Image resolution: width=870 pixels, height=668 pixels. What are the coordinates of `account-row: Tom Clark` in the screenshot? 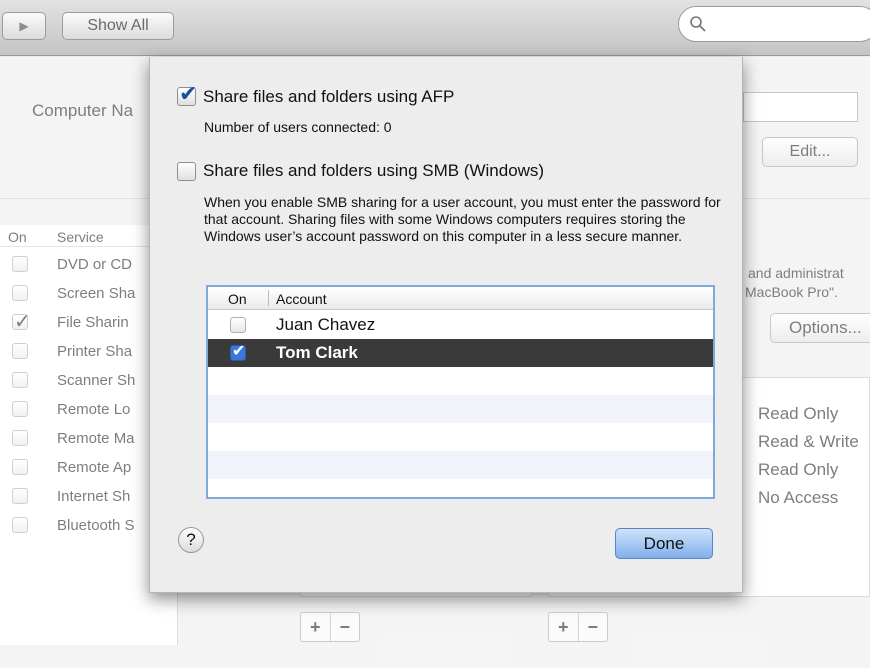 It's located at (460, 353).